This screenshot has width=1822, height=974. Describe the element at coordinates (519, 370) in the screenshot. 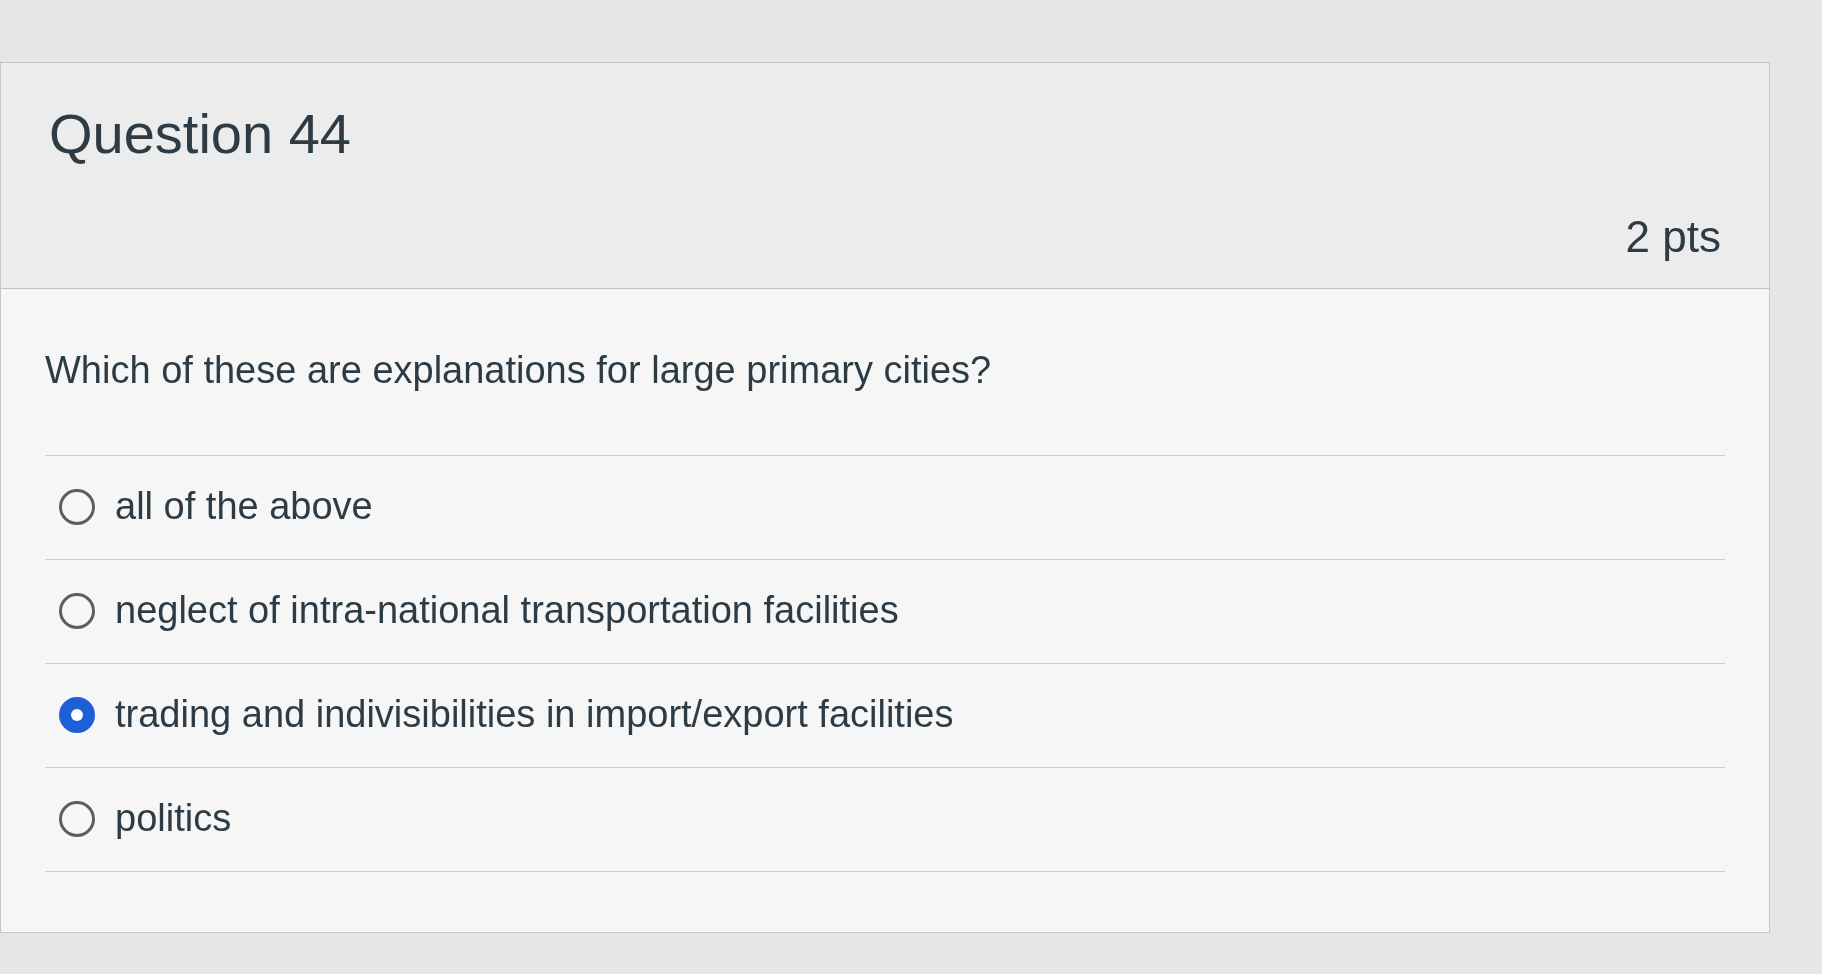

I see `question-text: Which of these are explanations for large primary cities?` at that location.